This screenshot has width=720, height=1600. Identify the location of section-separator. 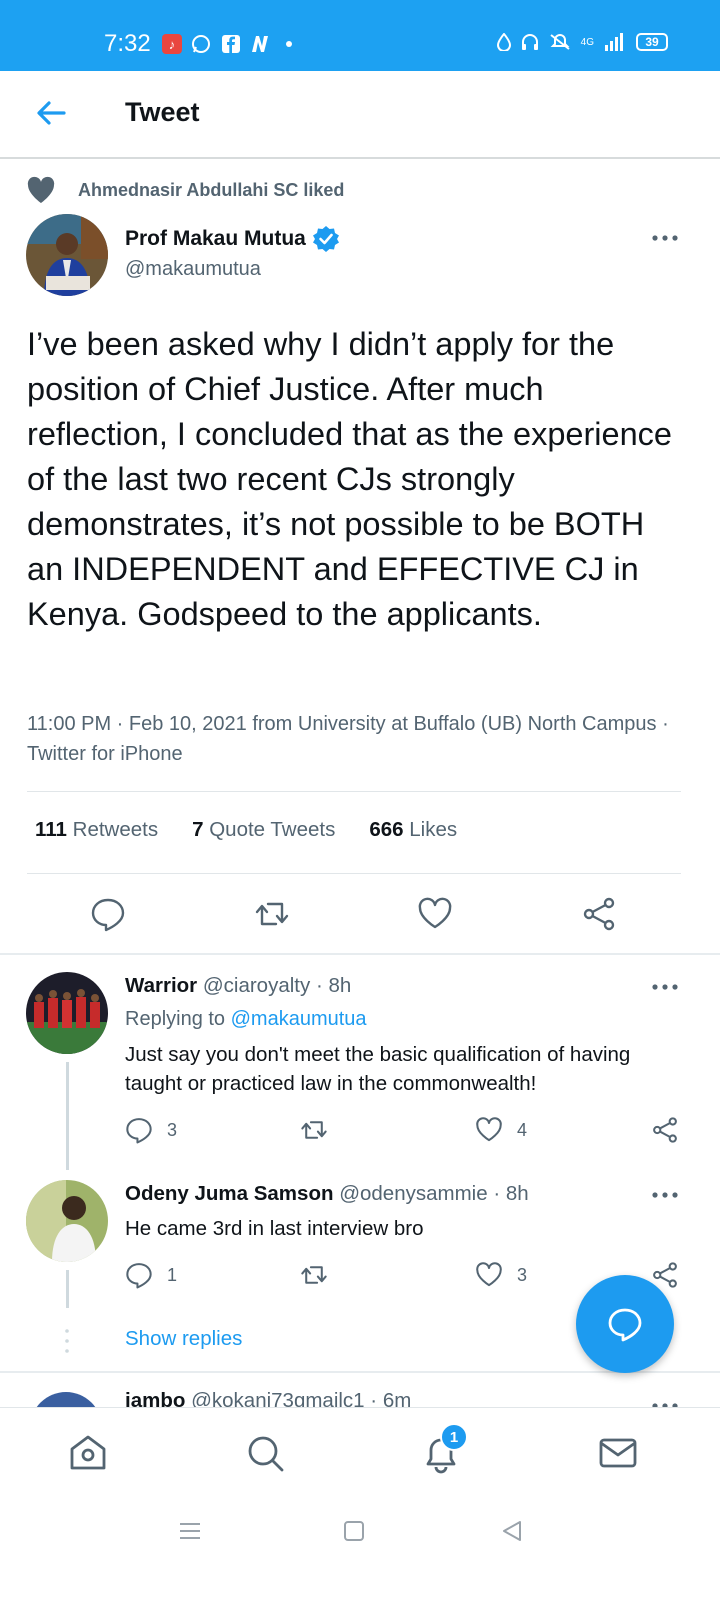
(360, 954).